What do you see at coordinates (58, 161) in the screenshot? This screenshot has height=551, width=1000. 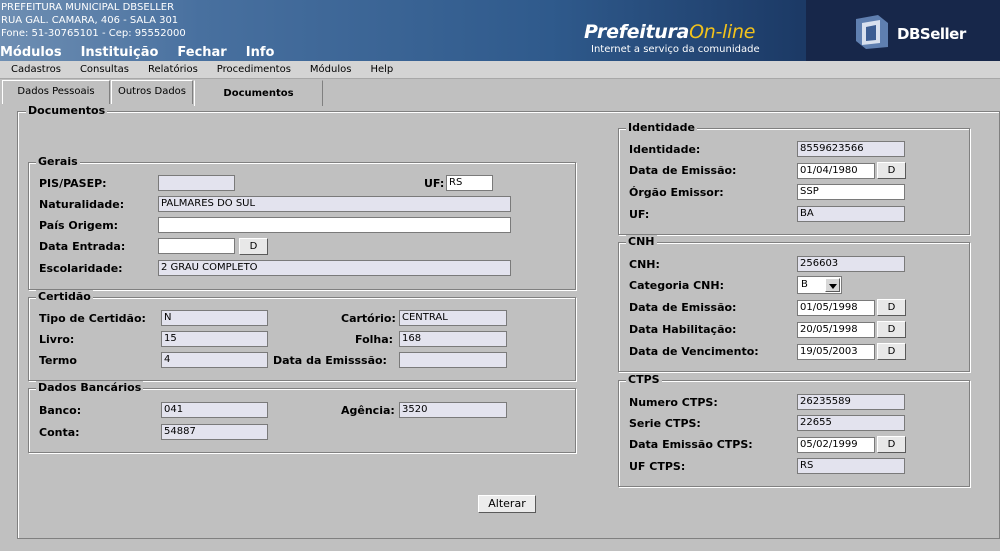 I see `gerais-title: Gerais` at bounding box center [58, 161].